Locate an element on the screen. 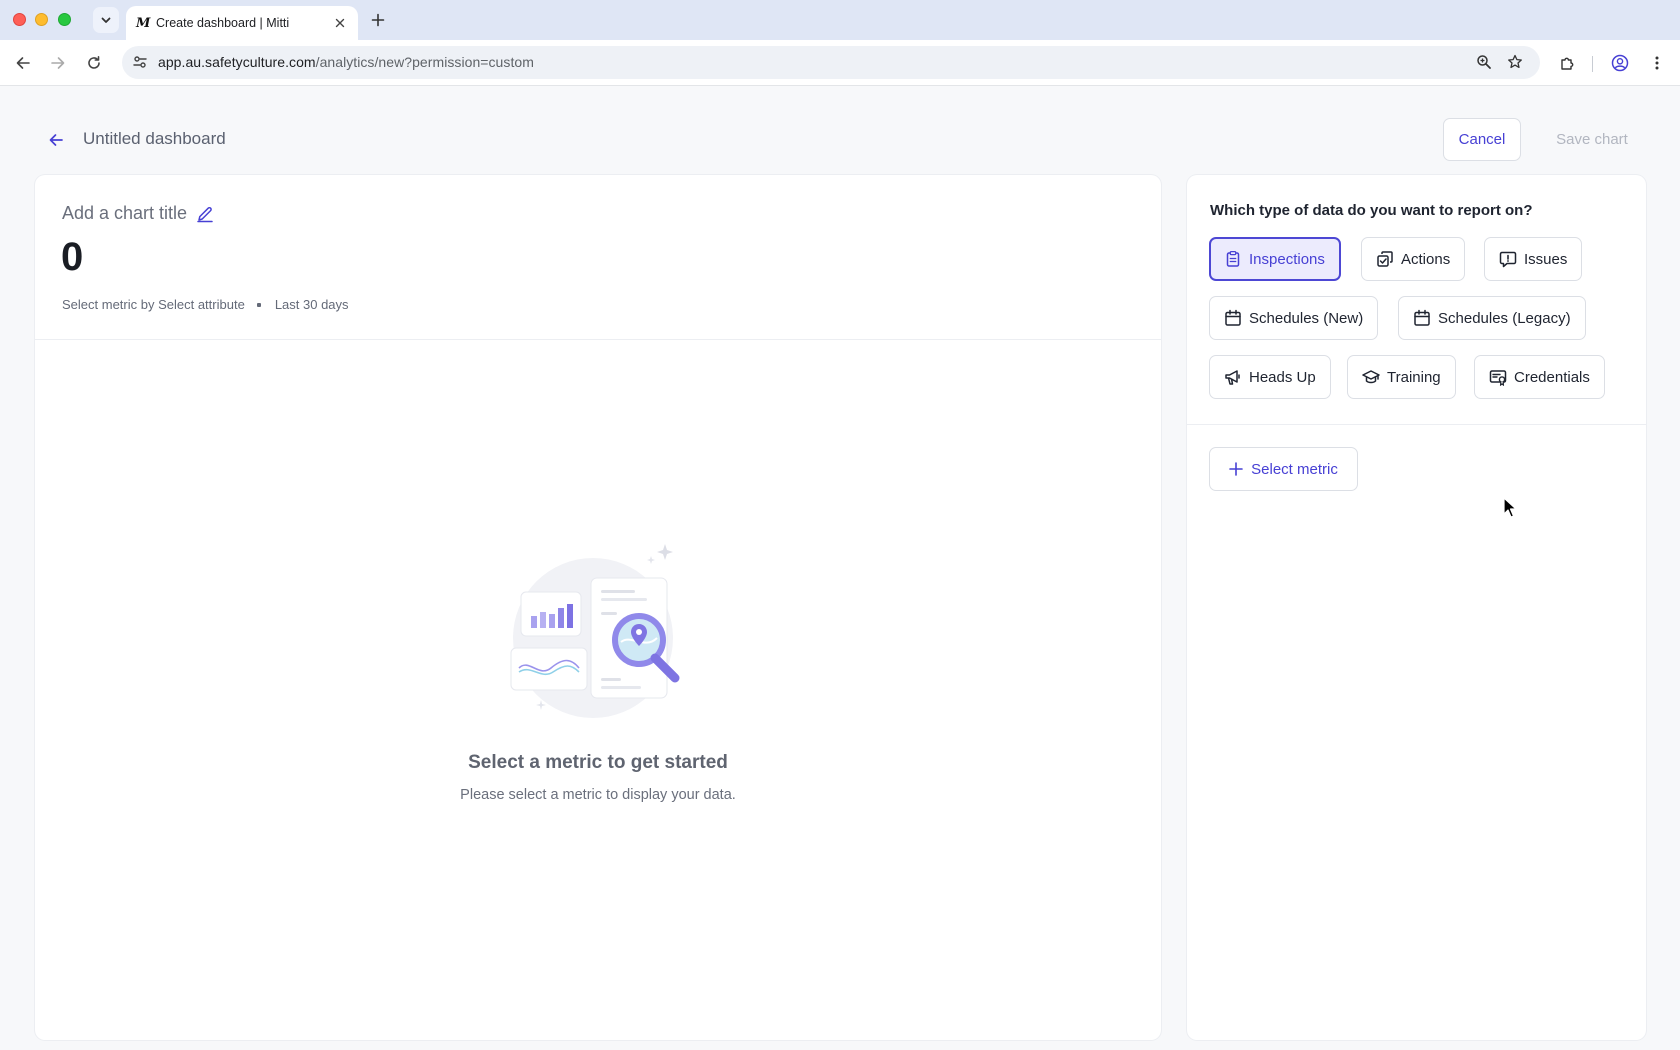 The height and width of the screenshot is (1050, 1680). actions-icon is located at coordinates (1385, 259).